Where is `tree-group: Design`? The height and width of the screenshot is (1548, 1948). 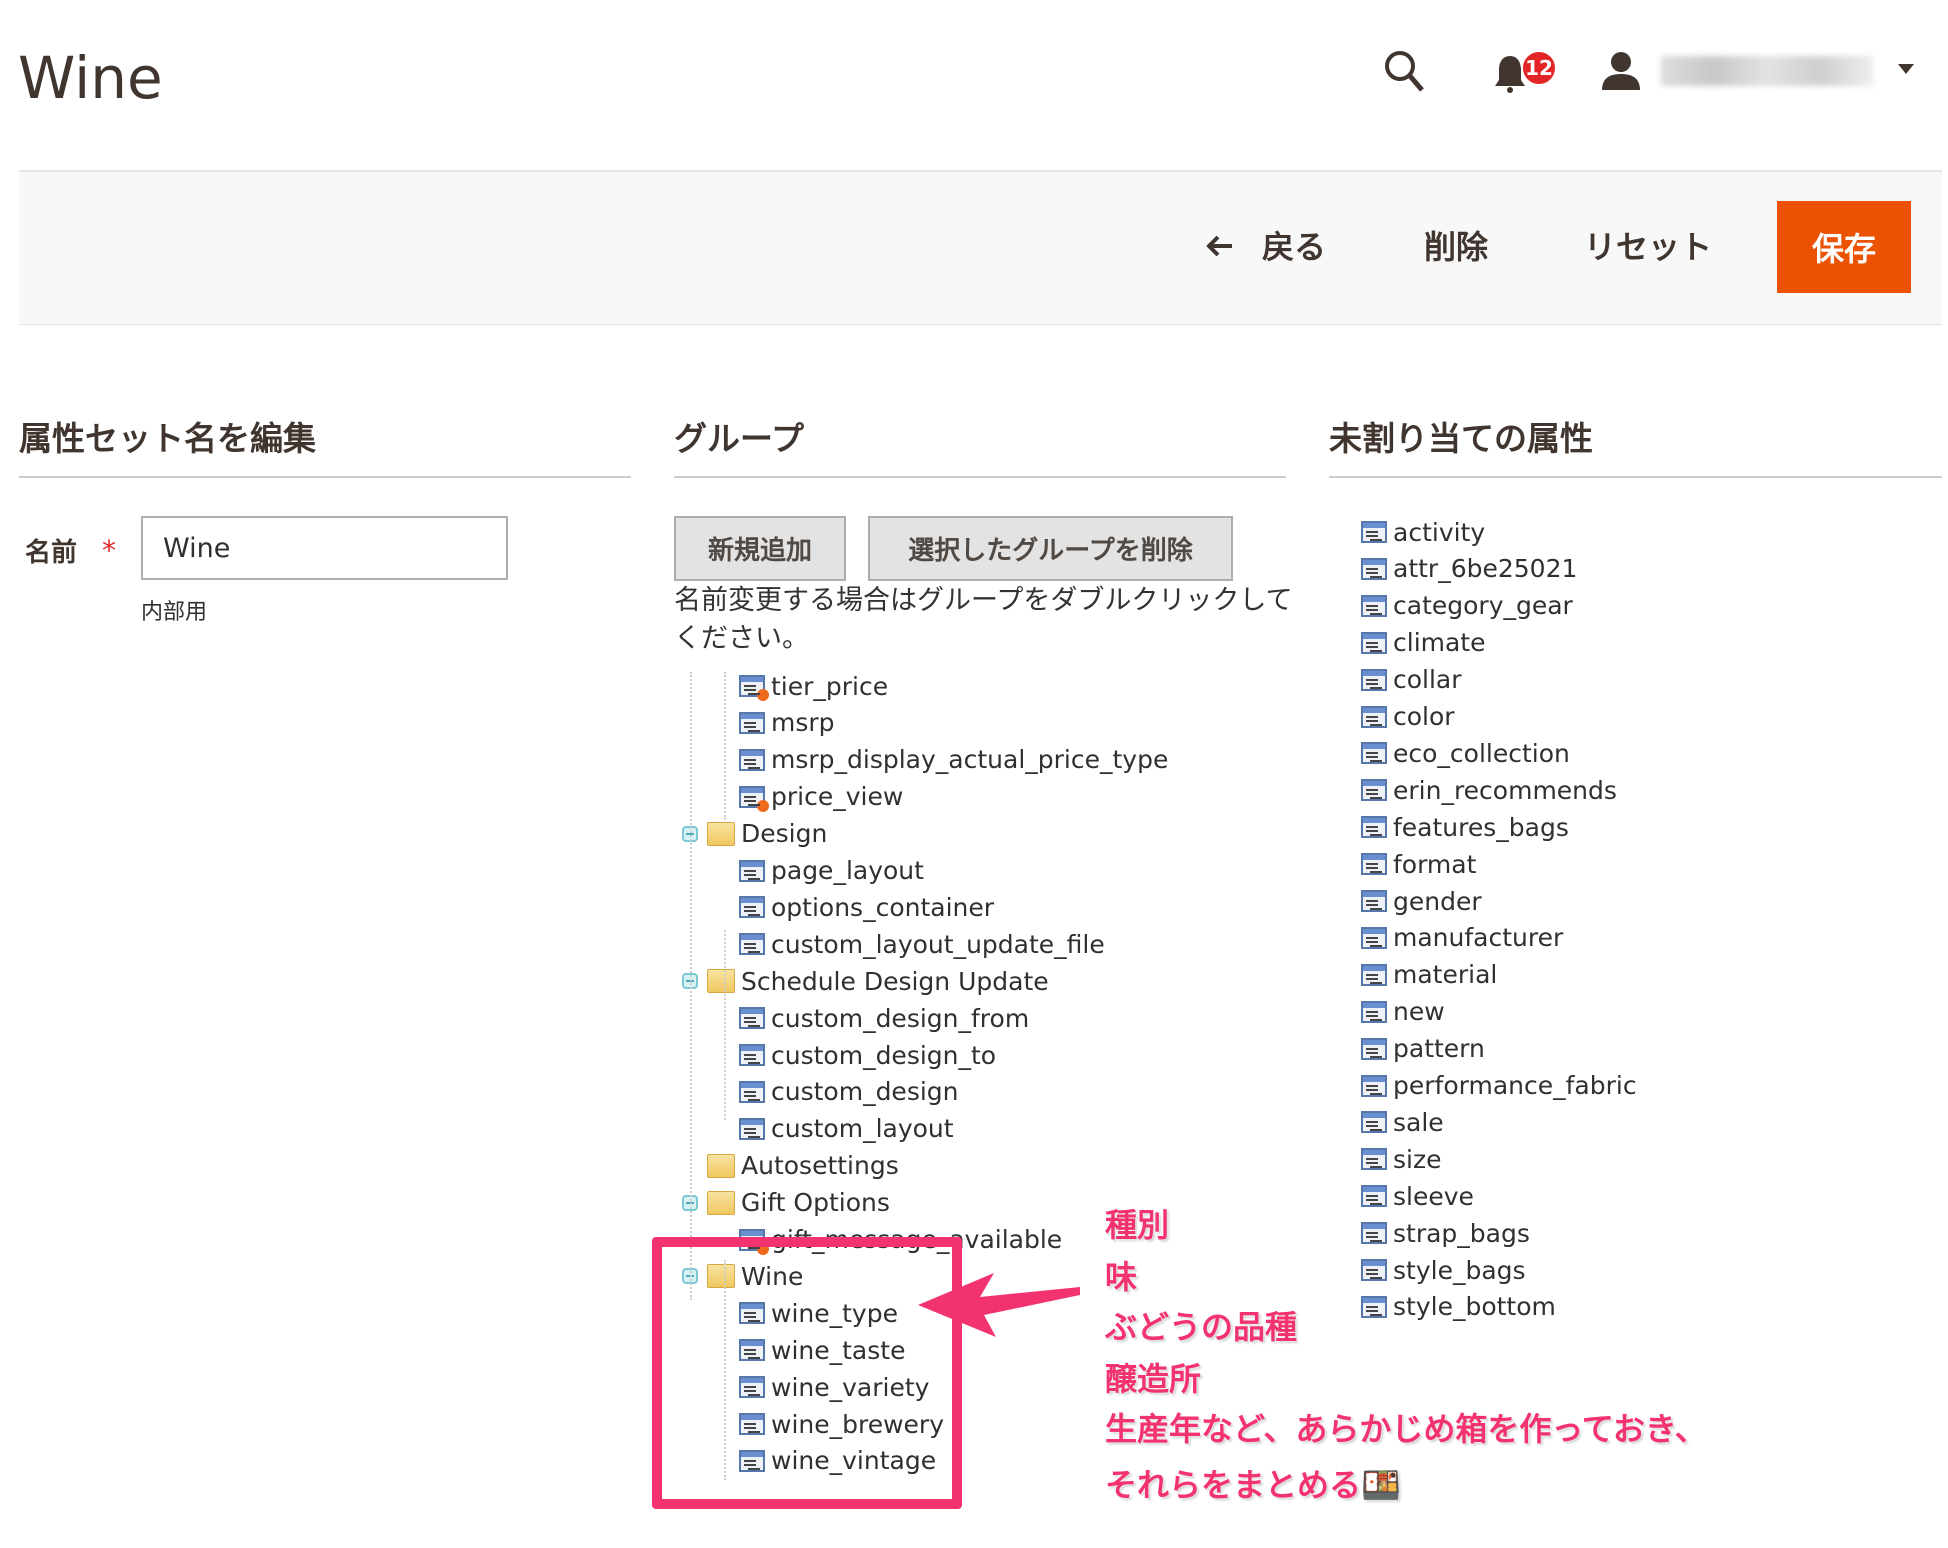
tree-group: Design is located at coordinates (755, 834).